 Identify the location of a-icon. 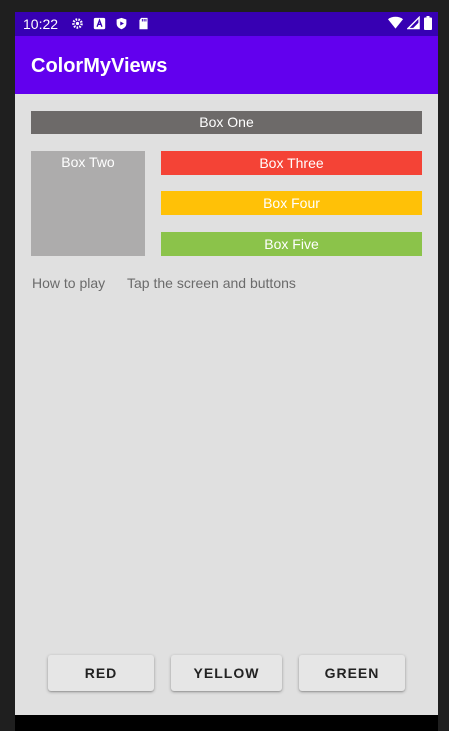
(99, 23).